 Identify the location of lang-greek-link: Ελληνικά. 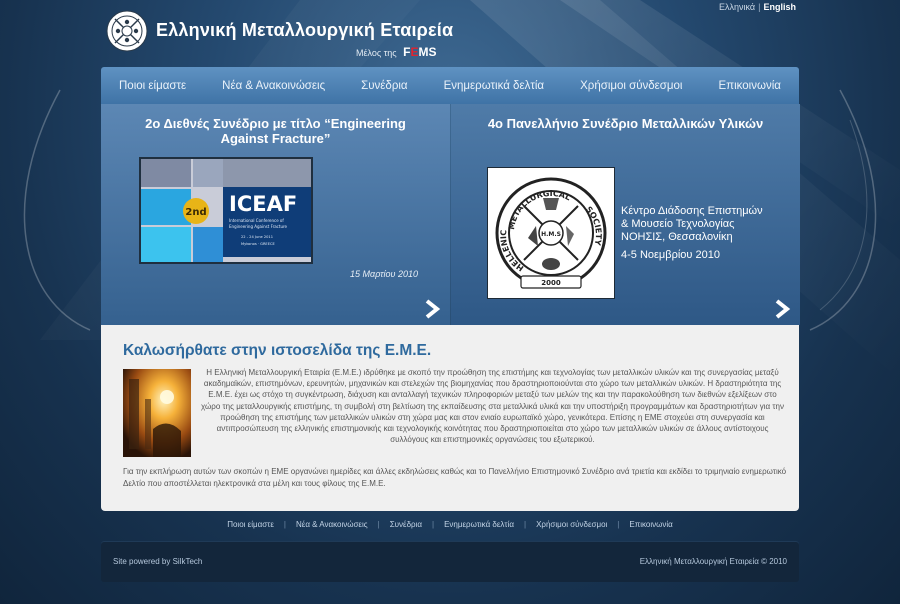
(737, 7).